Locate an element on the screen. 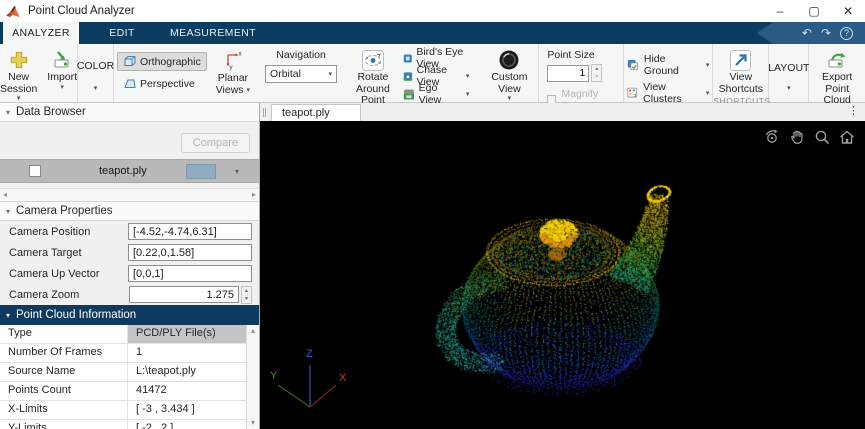 The image size is (865, 429). help-icon: ? is located at coordinates (846, 33).